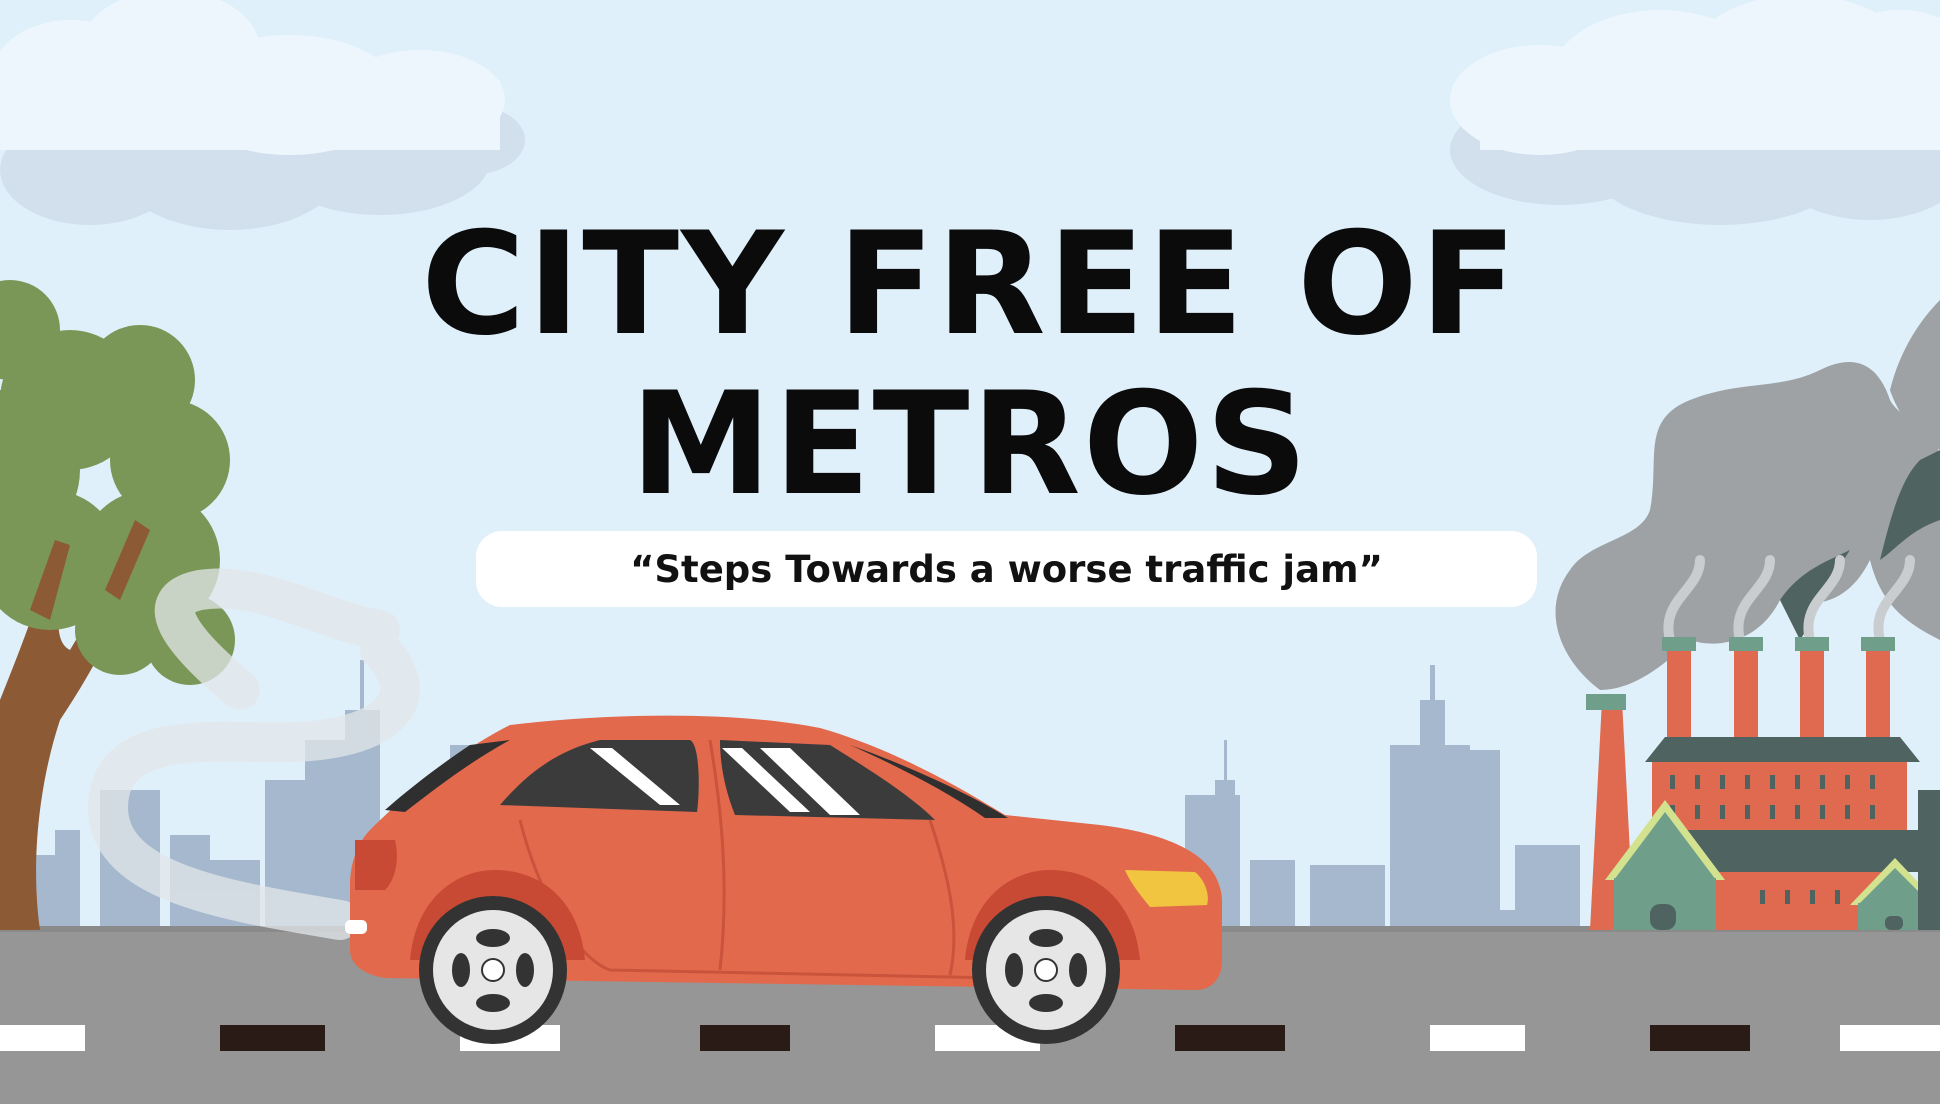 Image resolution: width=1940 pixels, height=1104 pixels. What do you see at coordinates (262, 115) in the screenshot?
I see `cloud-left-icon` at bounding box center [262, 115].